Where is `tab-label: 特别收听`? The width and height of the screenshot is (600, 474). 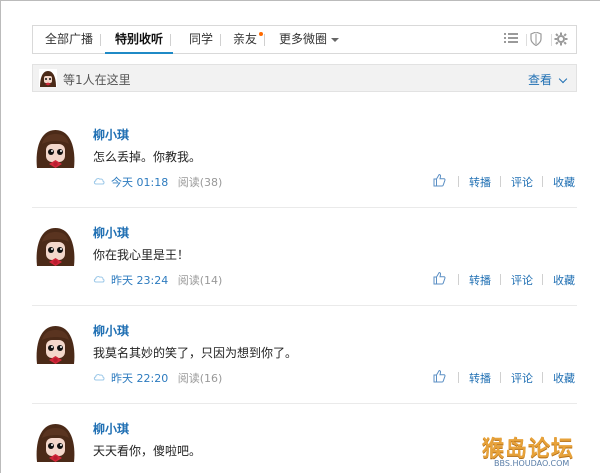
tab-label: 特别收听 is located at coordinates (139, 39).